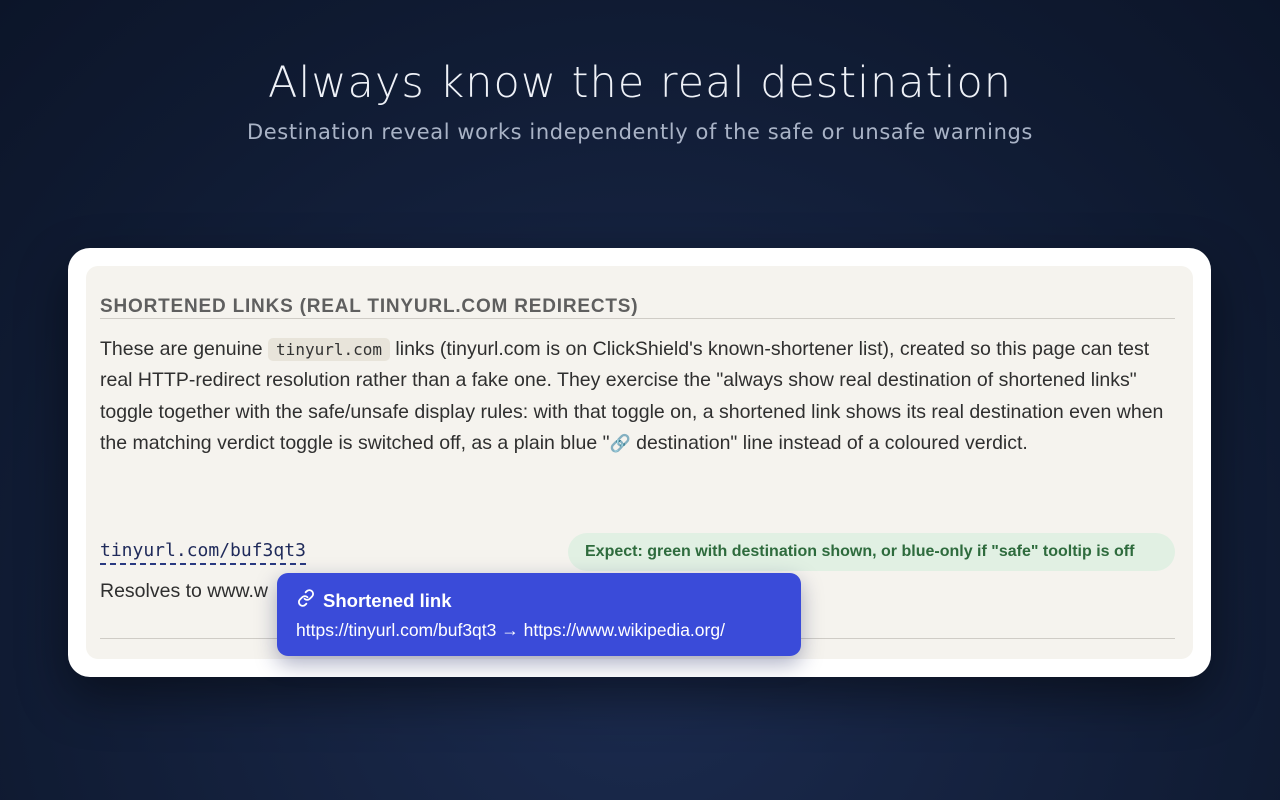  I want to click on link-icon, so click(306, 600).